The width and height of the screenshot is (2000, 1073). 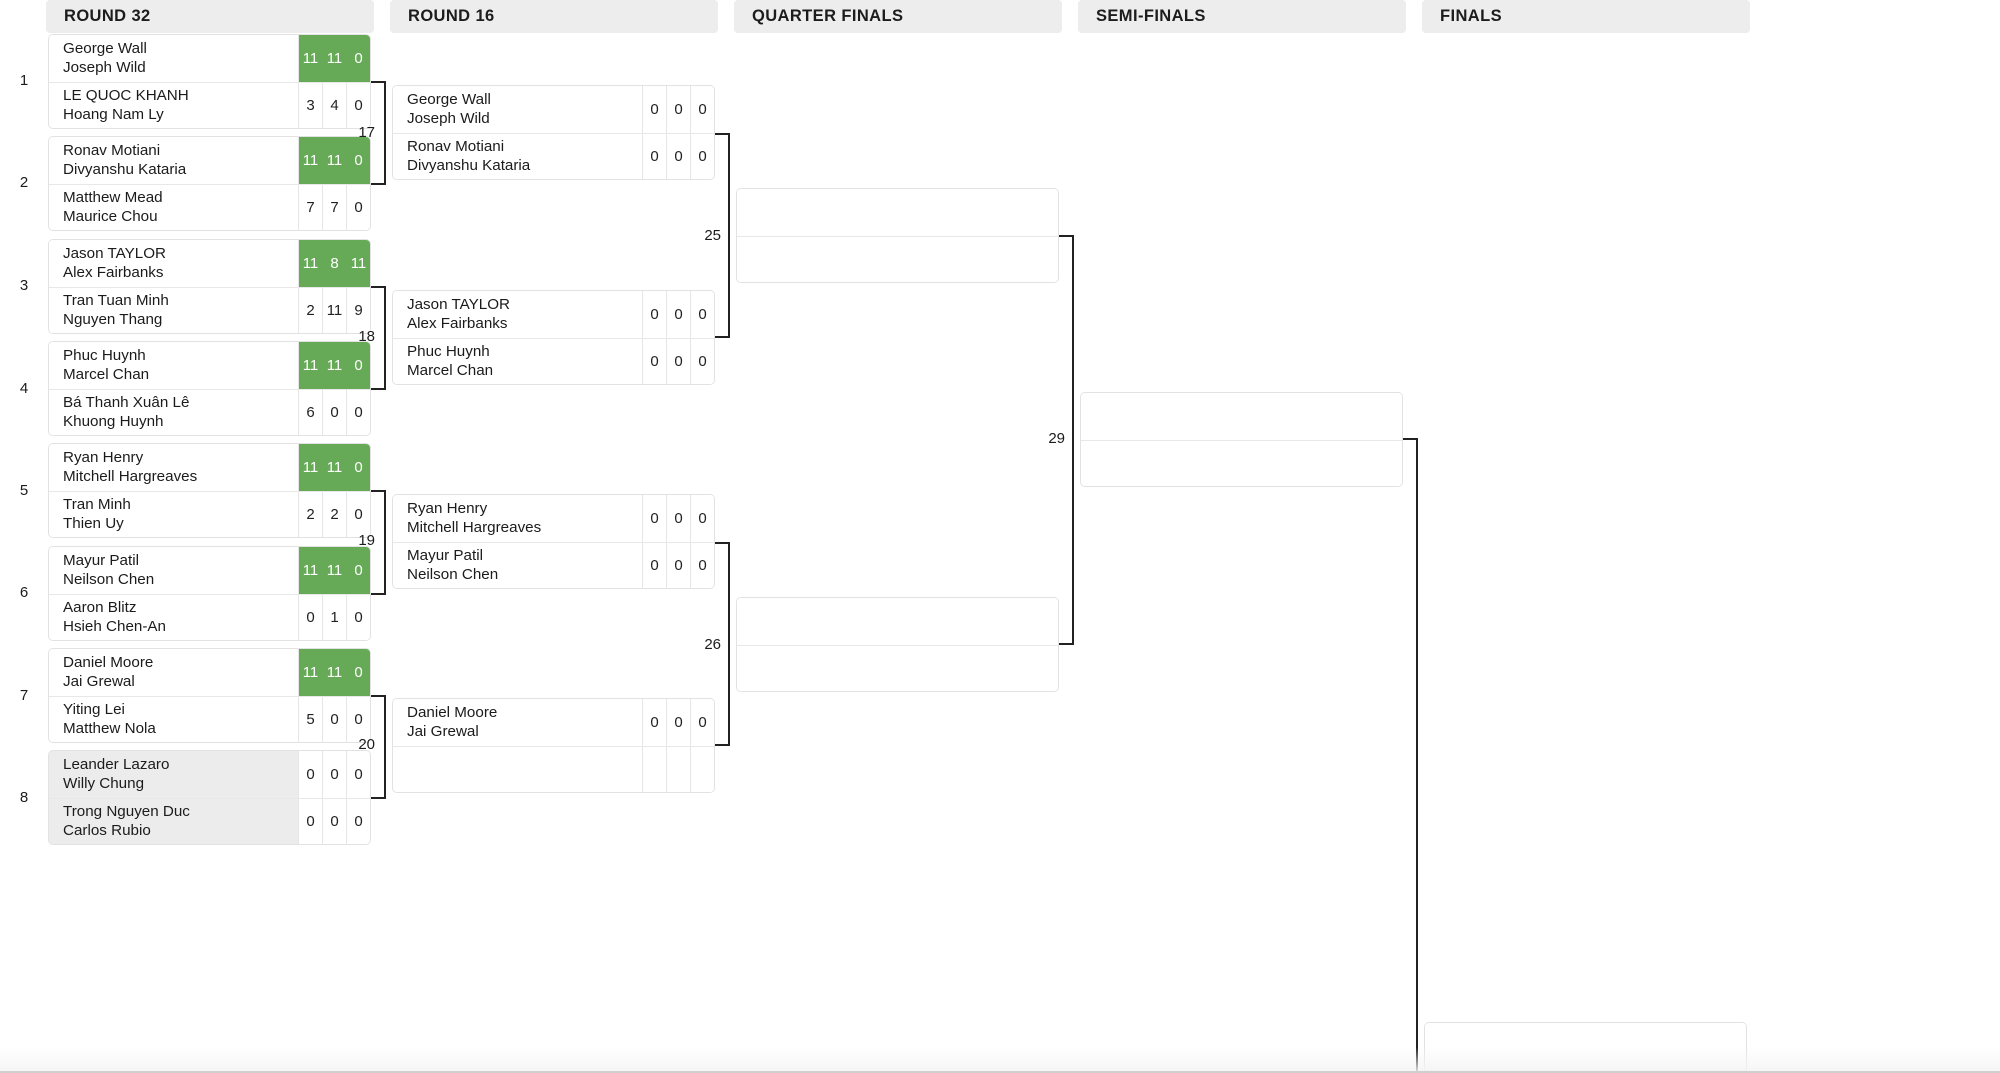 I want to click on player-name: Leander Lazaro, so click(x=116, y=765).